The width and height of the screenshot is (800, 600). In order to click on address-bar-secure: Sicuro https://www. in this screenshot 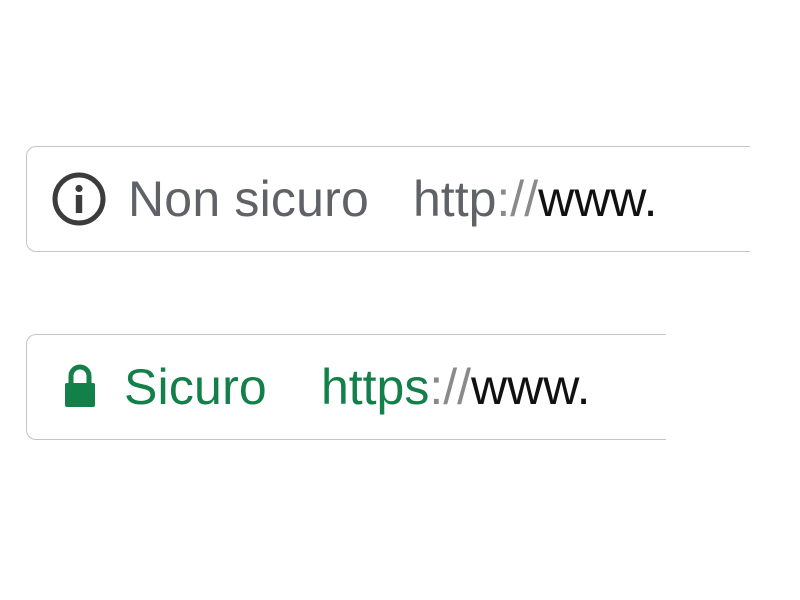, I will do `click(346, 387)`.